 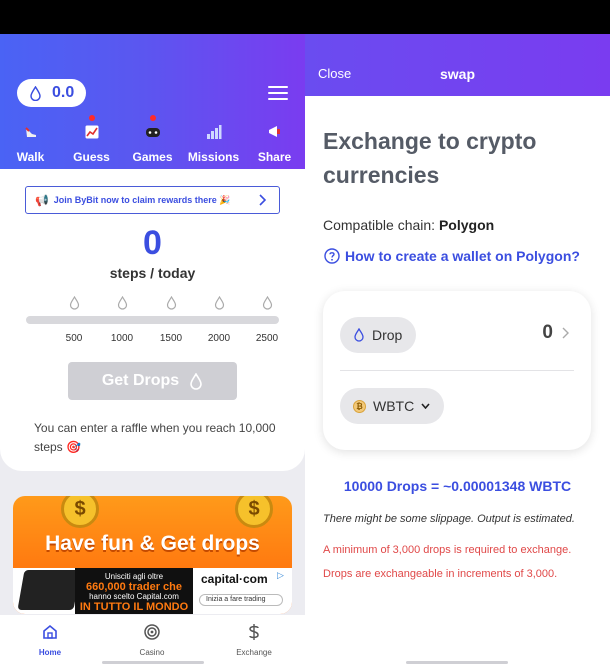 I want to click on ad-title: Have fun & Get drops, so click(x=152, y=543).